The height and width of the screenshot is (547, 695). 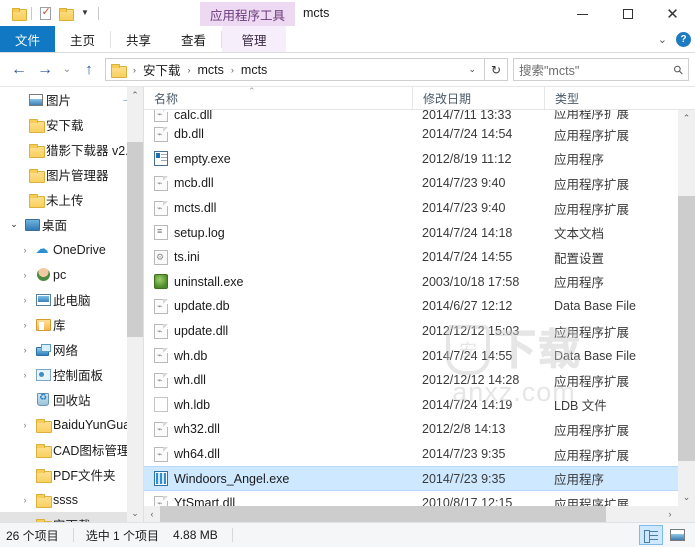 I want to click on tab-file: 文件, so click(x=28, y=39).